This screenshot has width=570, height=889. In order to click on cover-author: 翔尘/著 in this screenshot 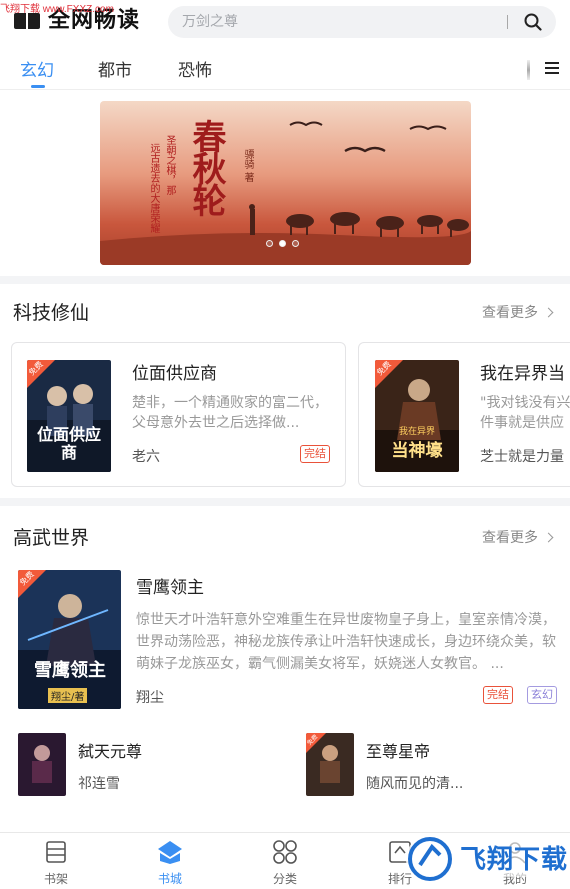, I will do `click(68, 695)`.